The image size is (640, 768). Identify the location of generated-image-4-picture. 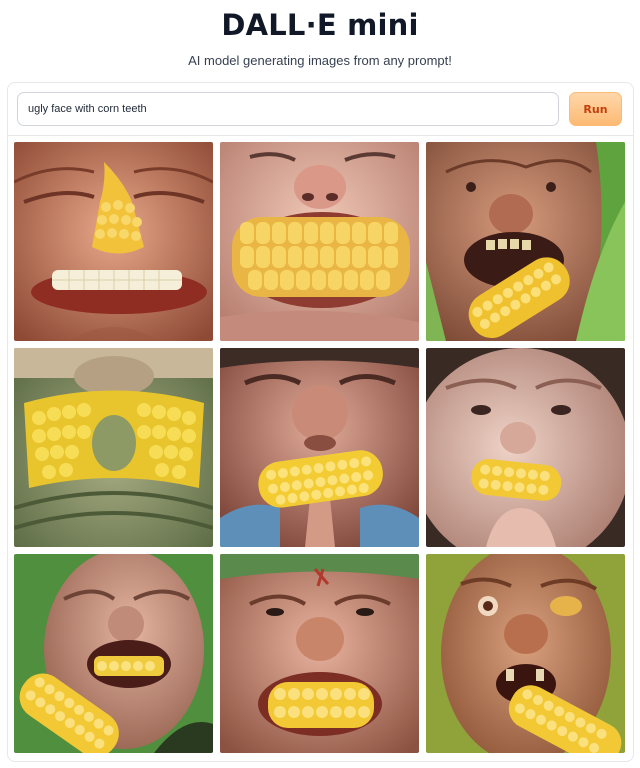
(113, 447).